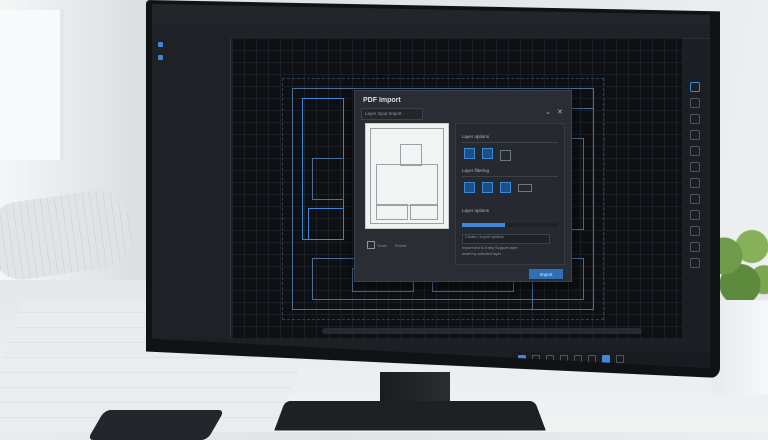 The image size is (768, 440). Describe the element at coordinates (371, 245) in the screenshot. I see `scale-icon` at that location.